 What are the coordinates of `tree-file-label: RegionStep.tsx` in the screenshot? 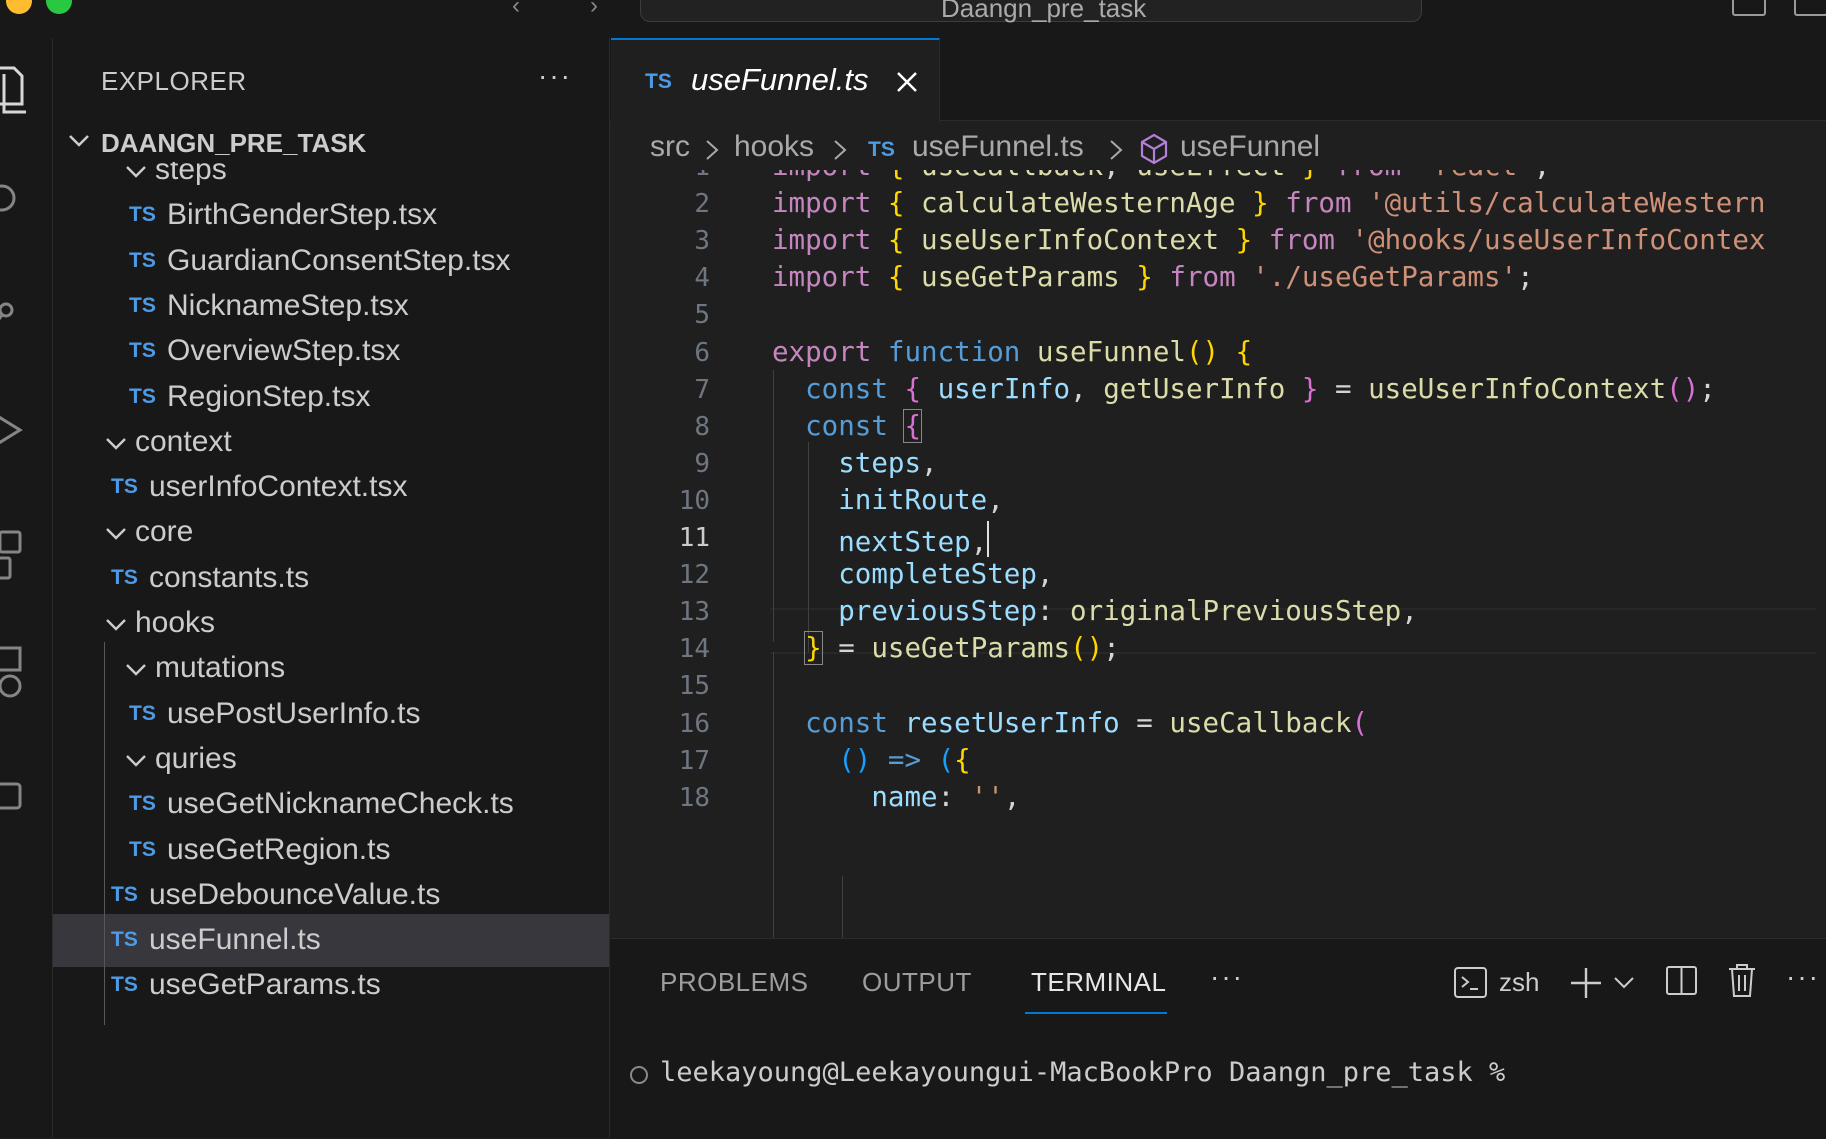 It's located at (269, 396).